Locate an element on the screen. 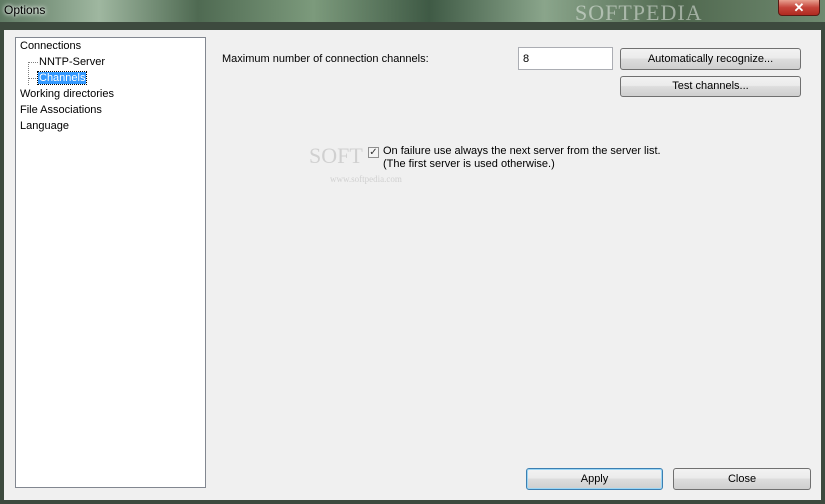  tree-item-language: Language is located at coordinates (44, 126).